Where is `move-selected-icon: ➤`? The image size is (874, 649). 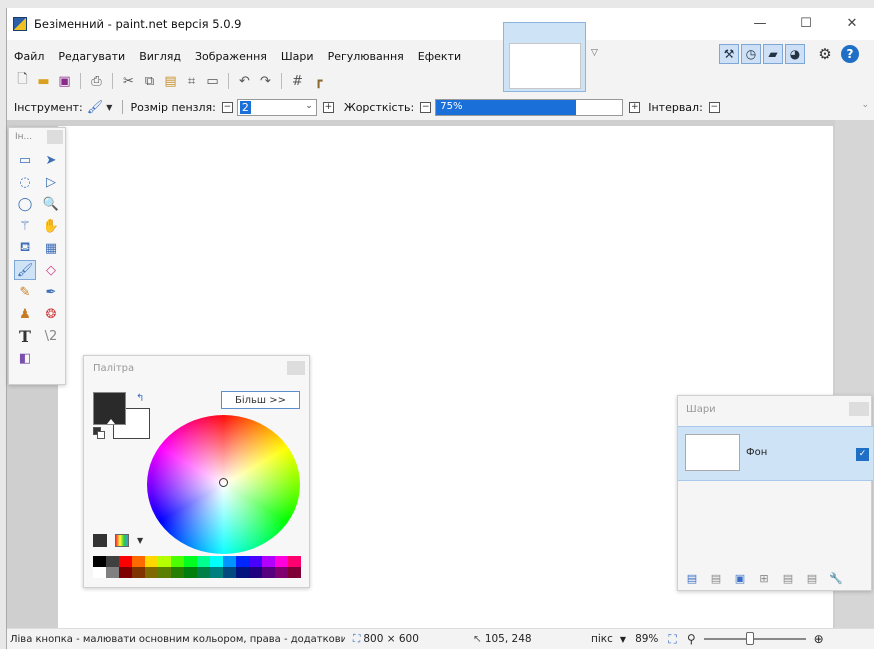 move-selected-icon: ➤ is located at coordinates (51, 160).